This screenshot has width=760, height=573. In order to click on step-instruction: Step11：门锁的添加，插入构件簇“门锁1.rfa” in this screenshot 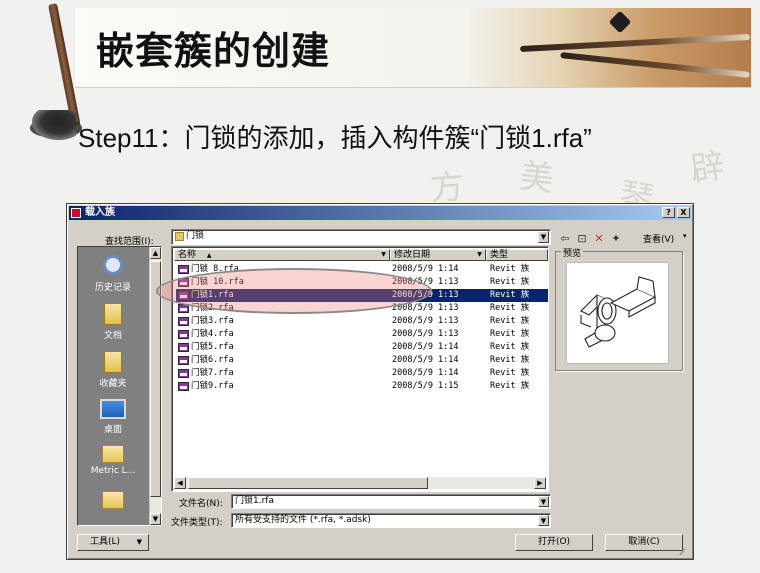, I will do `click(335, 138)`.